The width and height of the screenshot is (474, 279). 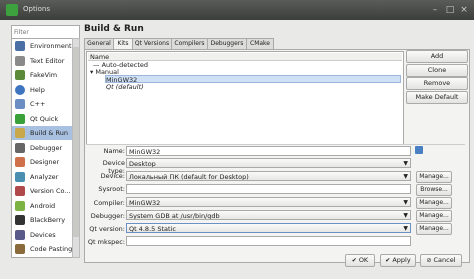 What do you see at coordinates (245, 57) in the screenshot?
I see `tree-header: Name` at bounding box center [245, 57].